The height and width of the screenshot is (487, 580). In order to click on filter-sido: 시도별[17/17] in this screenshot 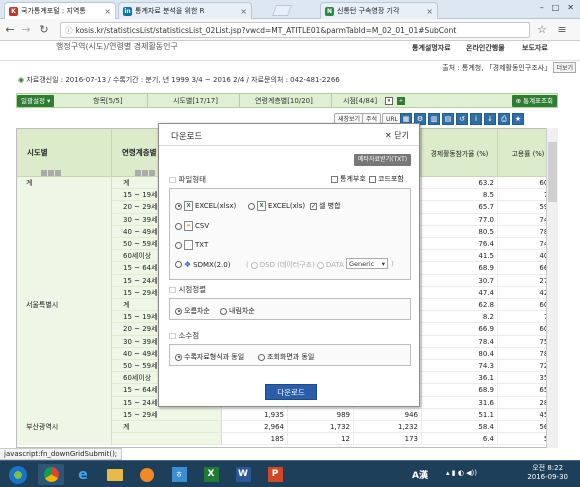, I will do `click(195, 101)`.